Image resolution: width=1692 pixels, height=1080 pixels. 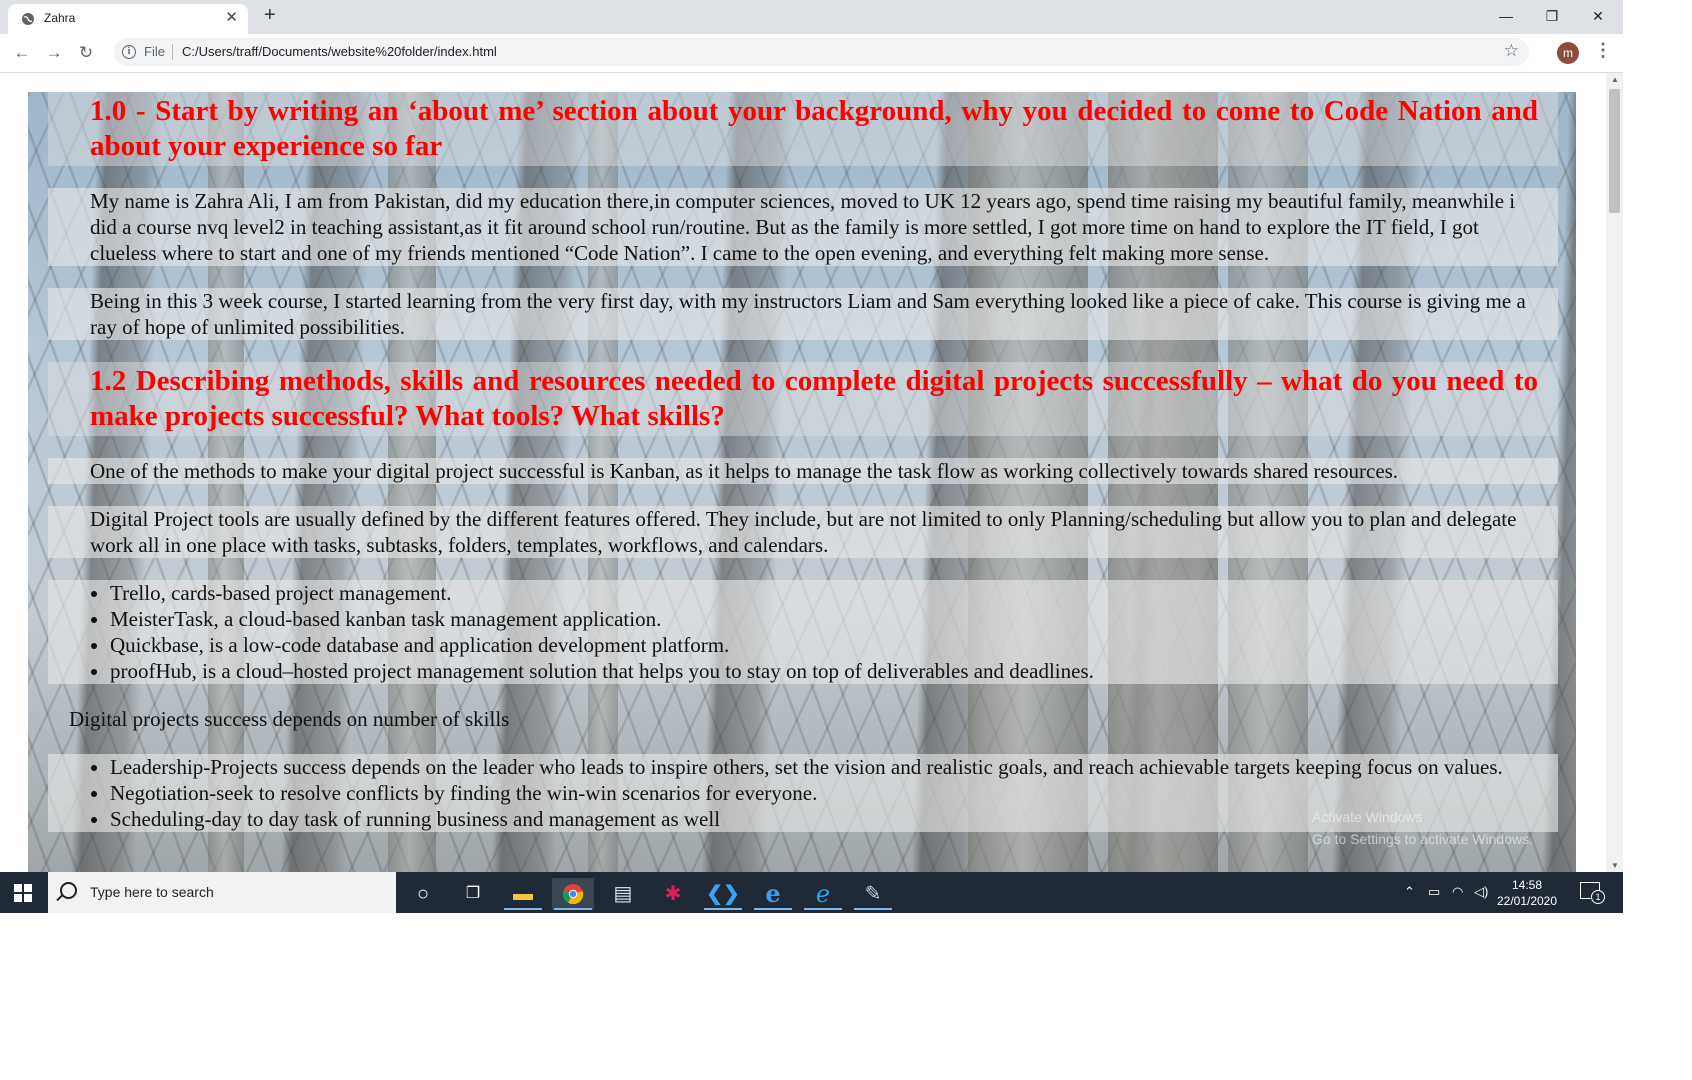 What do you see at coordinates (523, 894) in the screenshot?
I see `file-explorer-icon: ▬` at bounding box center [523, 894].